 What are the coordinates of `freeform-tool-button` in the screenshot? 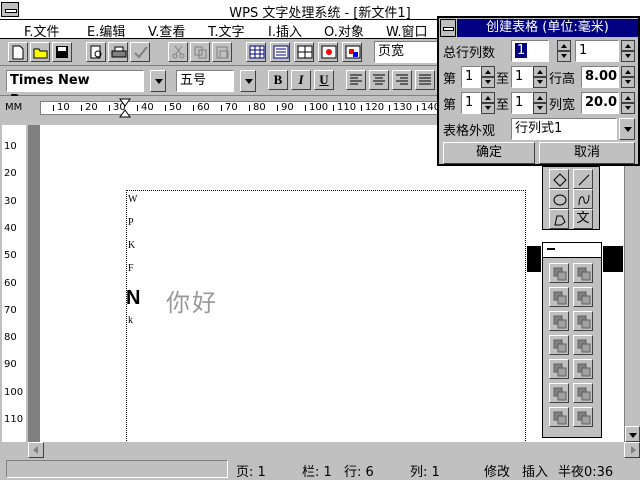 It's located at (559, 219).